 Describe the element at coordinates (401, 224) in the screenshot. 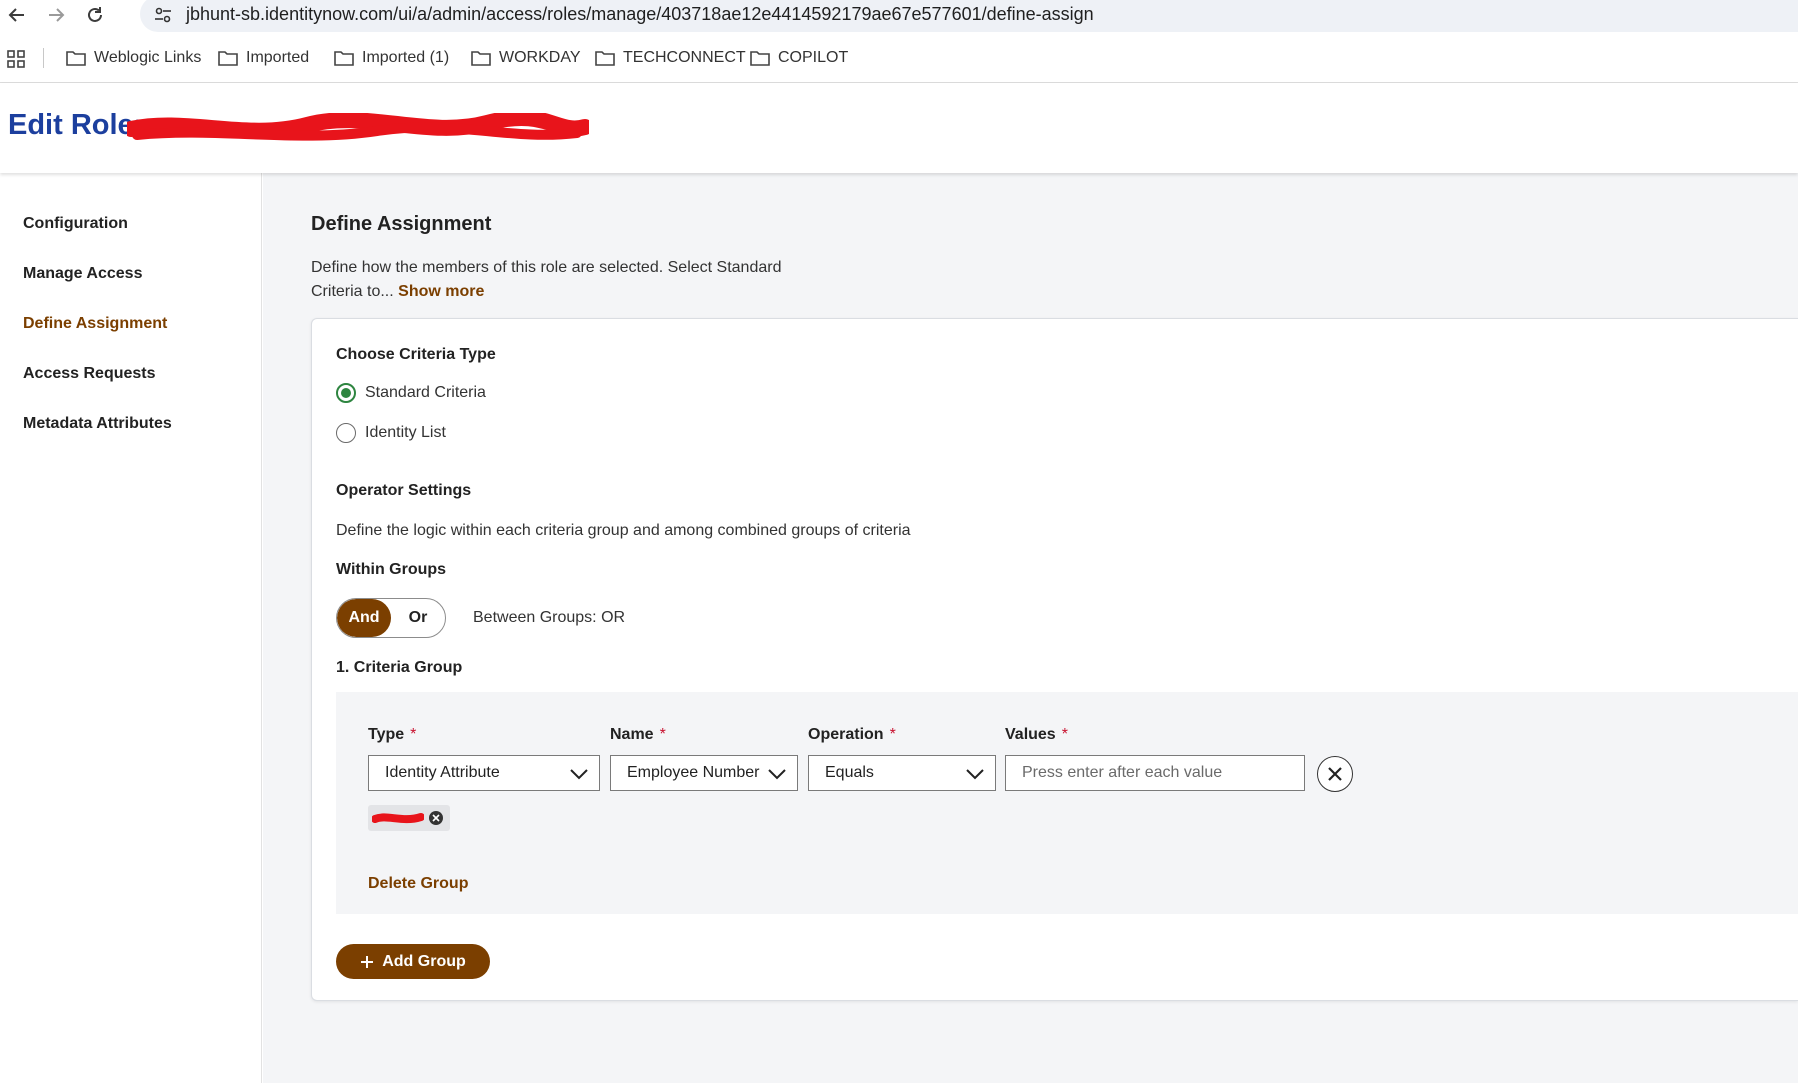

I see `section-title: Define Assignment` at that location.